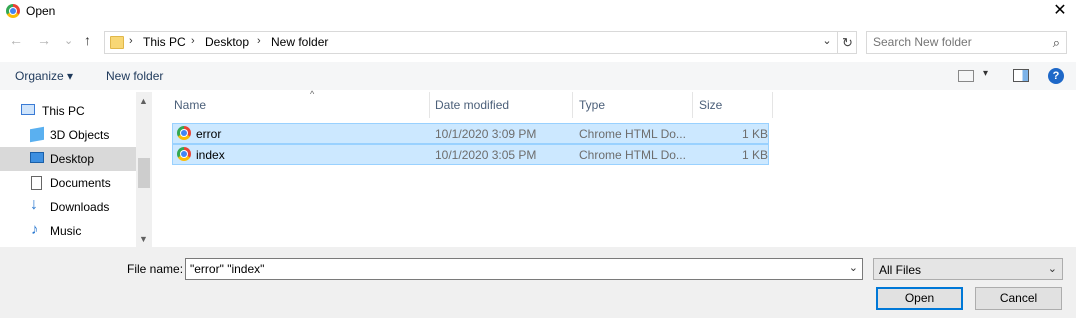 The height and width of the screenshot is (318, 1076). I want to click on breadcrumb-desktop: Desktop, so click(227, 42).